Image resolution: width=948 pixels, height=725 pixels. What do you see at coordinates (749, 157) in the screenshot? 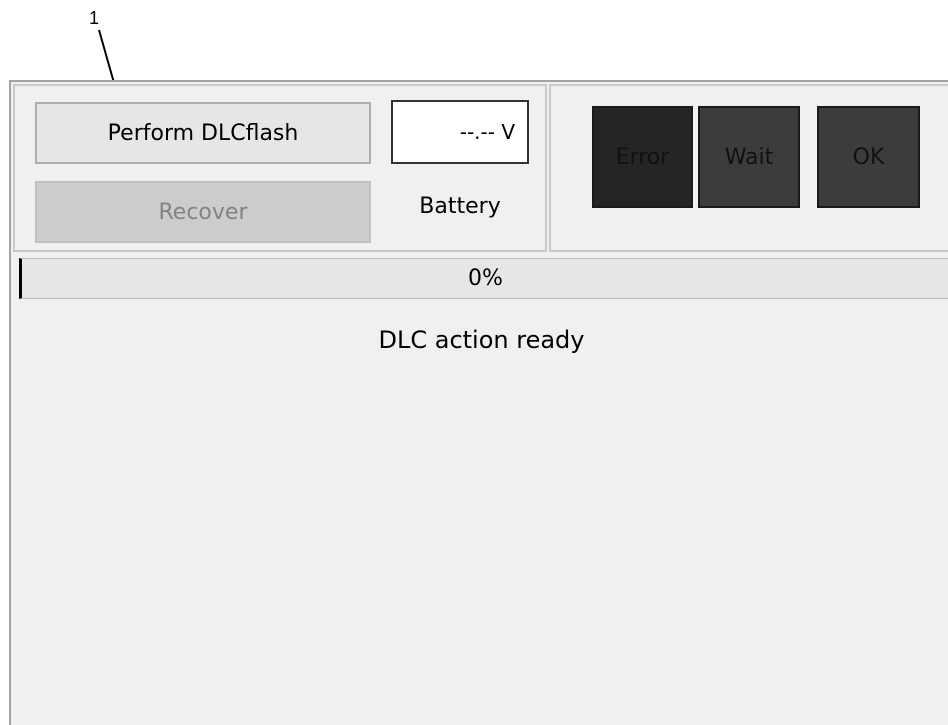
I see `wait-indicator: Wait` at bounding box center [749, 157].